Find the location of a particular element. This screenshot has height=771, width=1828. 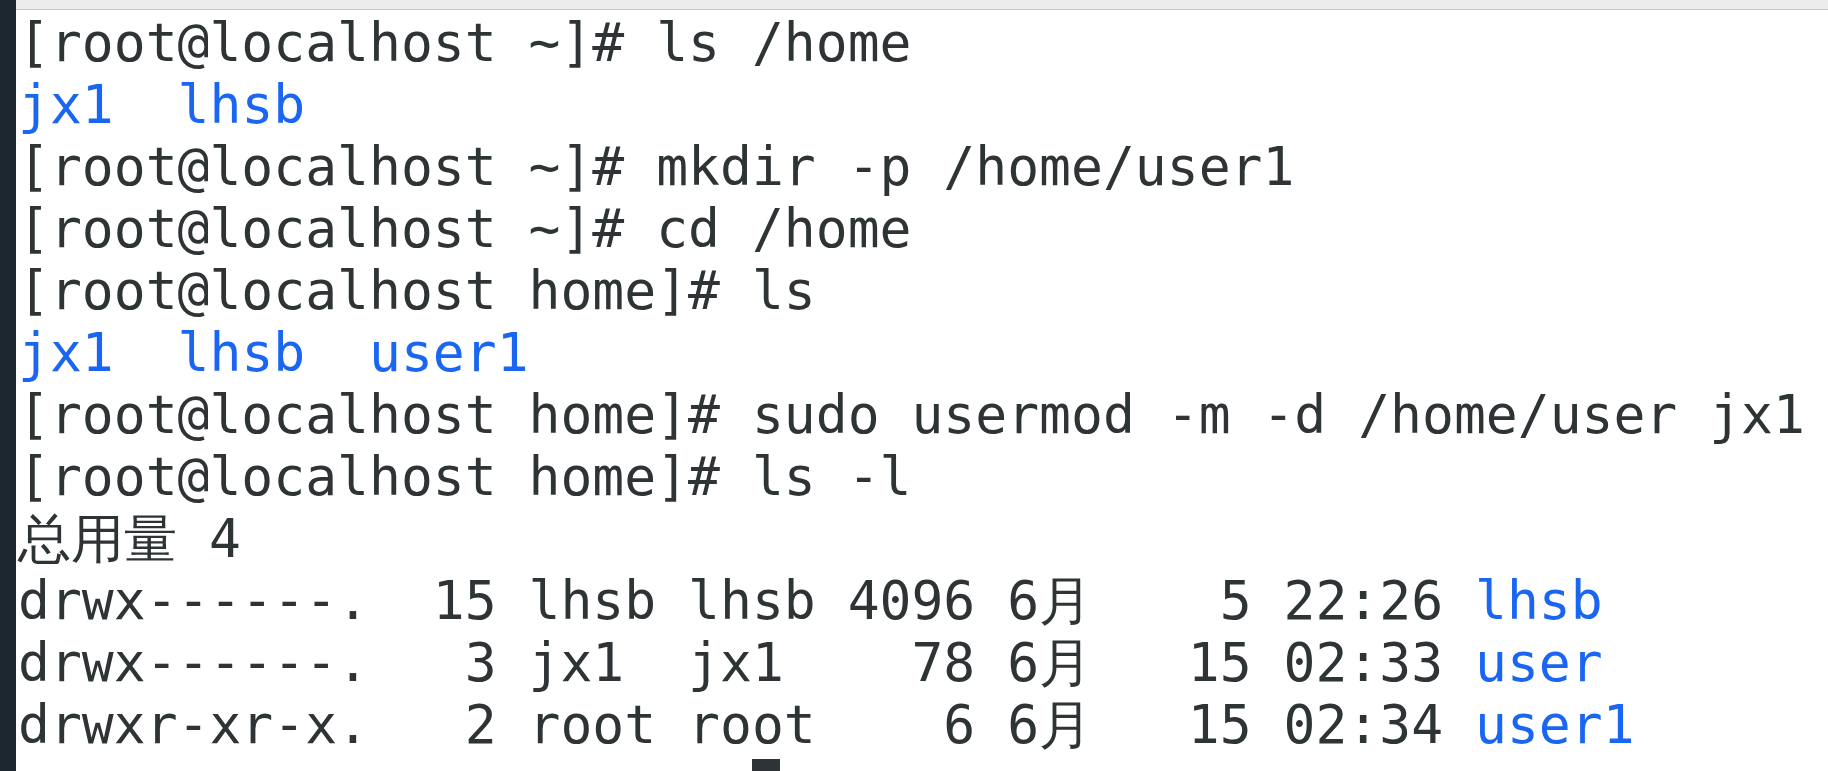

command-text: sudo usermod -m -d /home/user jx1 is located at coordinates (1278, 414).